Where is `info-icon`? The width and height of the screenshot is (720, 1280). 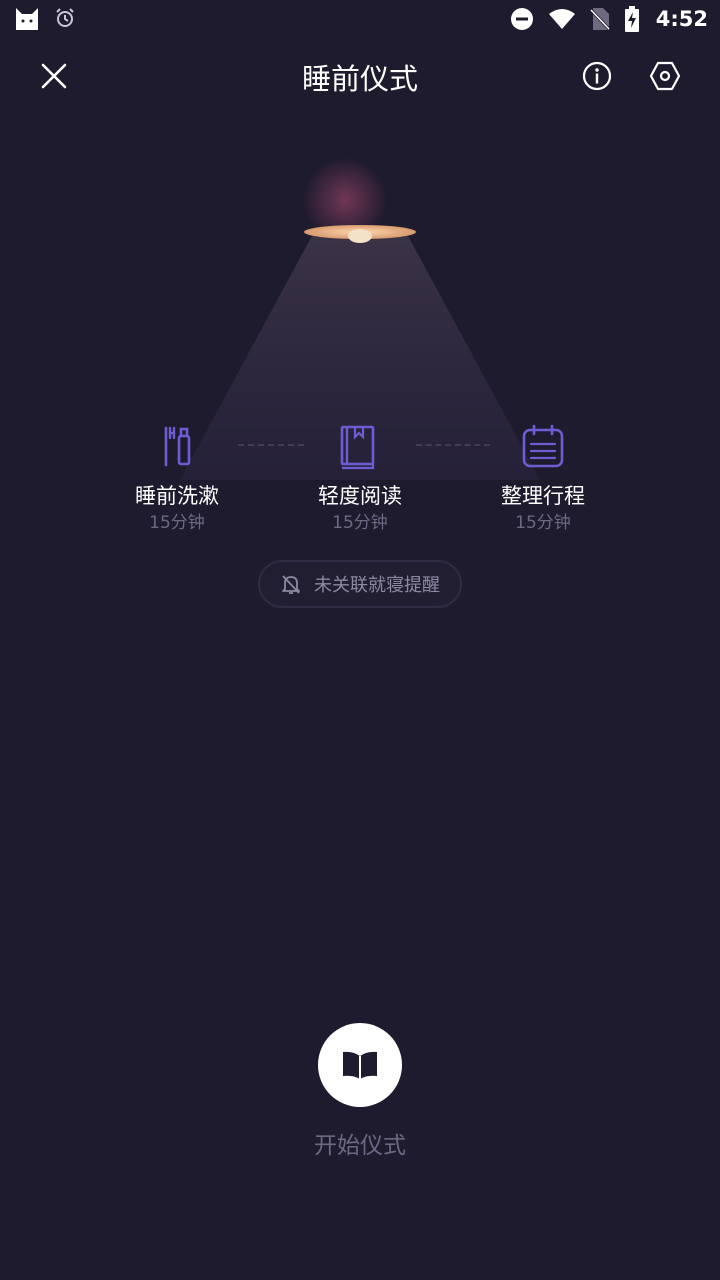
info-icon is located at coordinates (597, 76).